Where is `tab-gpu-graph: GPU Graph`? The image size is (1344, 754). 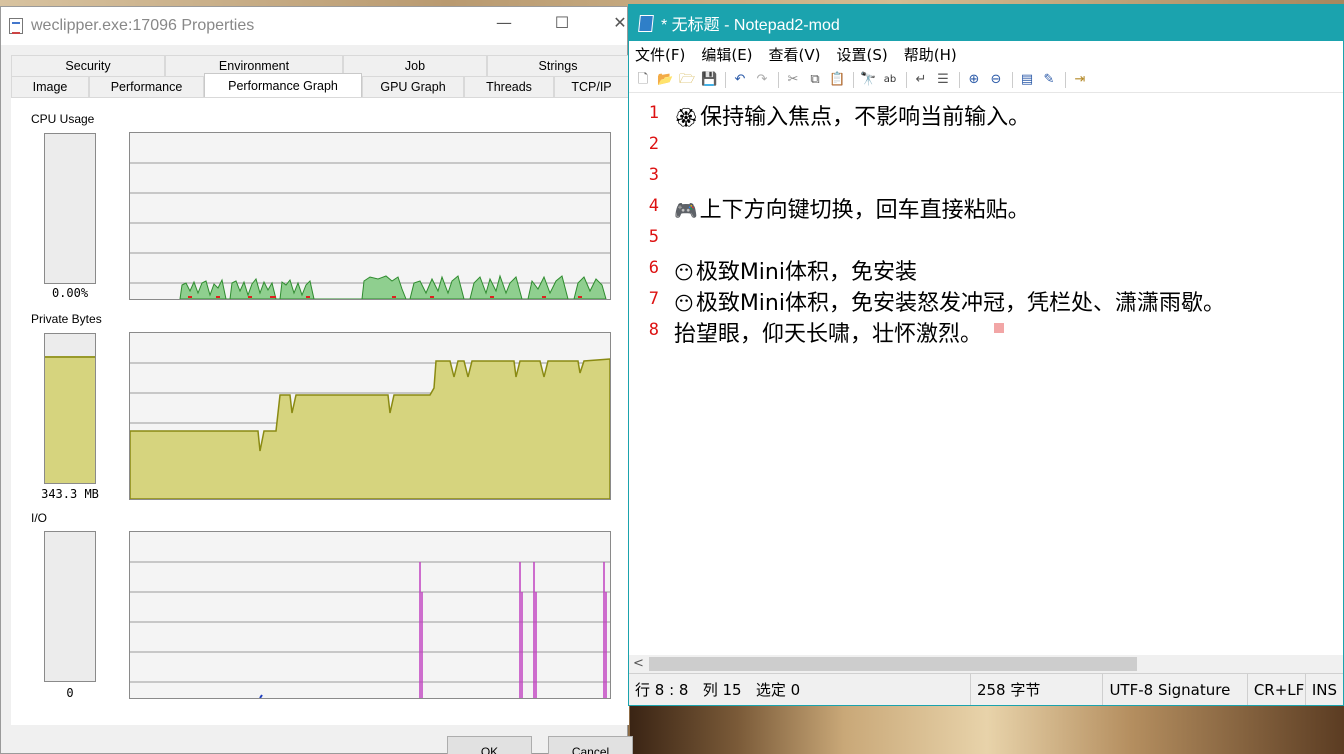
tab-gpu-graph: GPU Graph is located at coordinates (413, 86).